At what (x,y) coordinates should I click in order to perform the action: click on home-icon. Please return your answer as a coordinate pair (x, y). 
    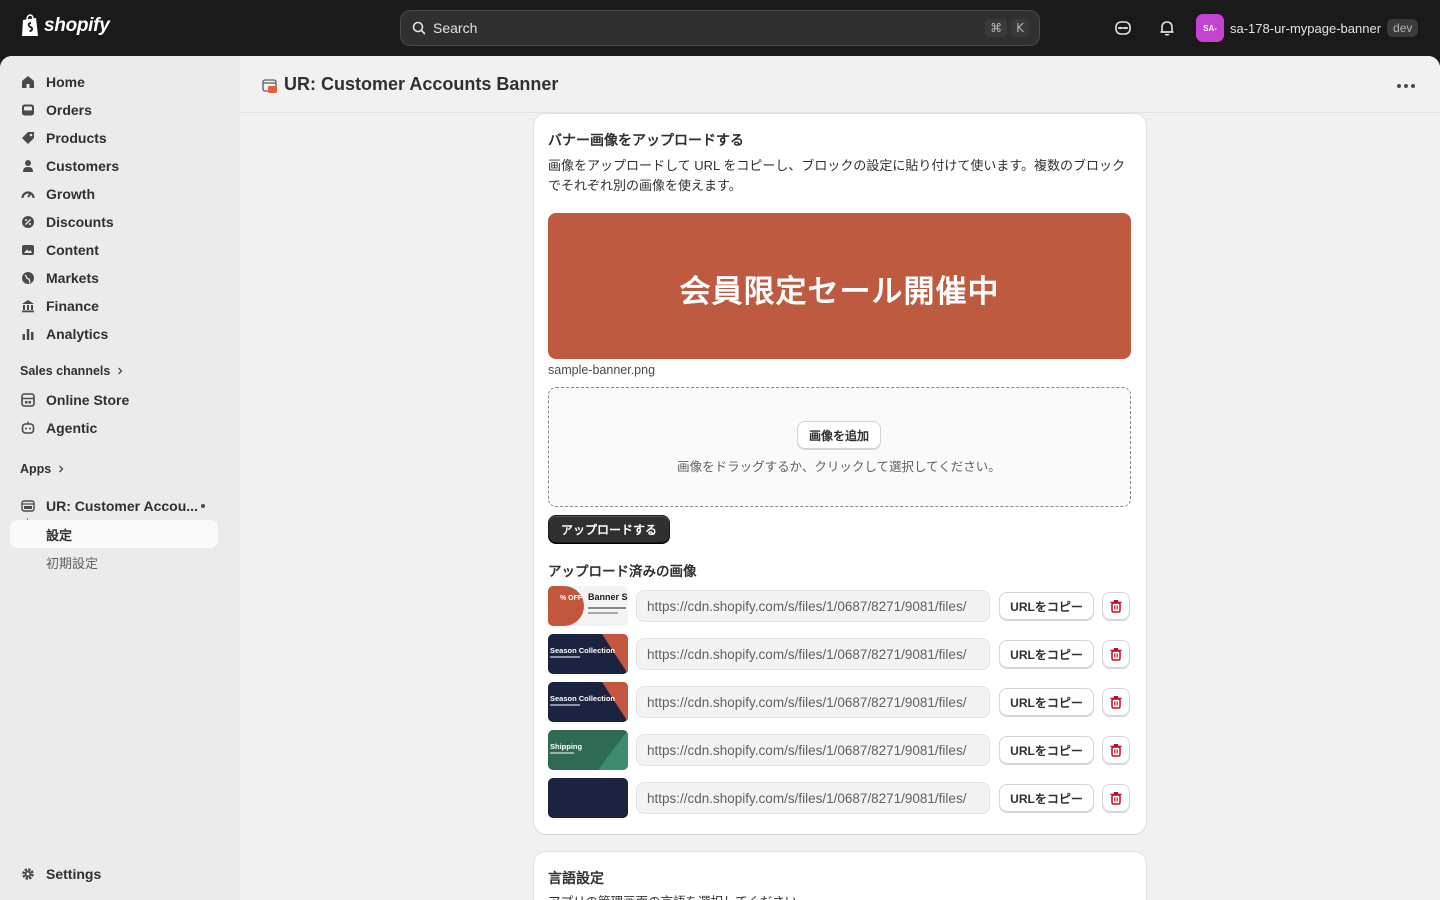
    Looking at the image, I should click on (28, 82).